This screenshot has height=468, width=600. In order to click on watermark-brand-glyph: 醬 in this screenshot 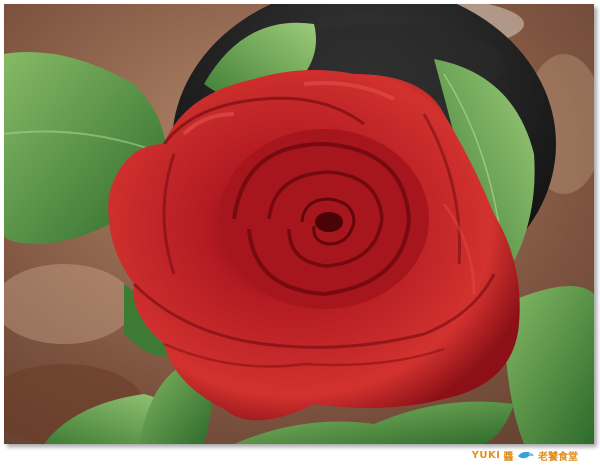, I will do `click(508, 457)`.